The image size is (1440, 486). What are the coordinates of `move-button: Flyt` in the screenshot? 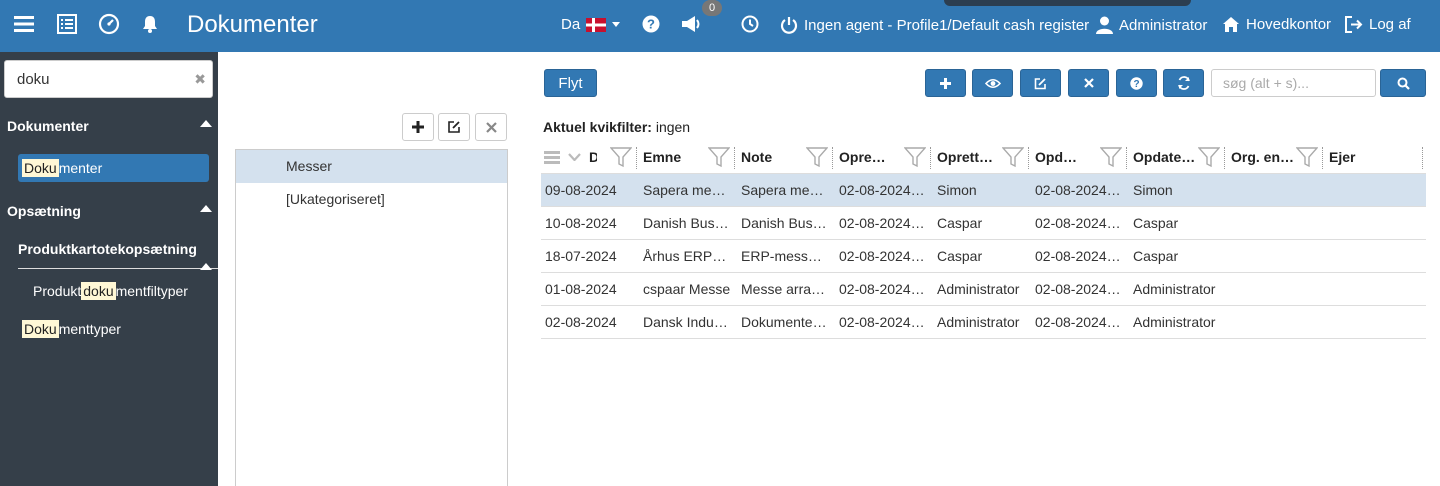 It's located at (570, 83).